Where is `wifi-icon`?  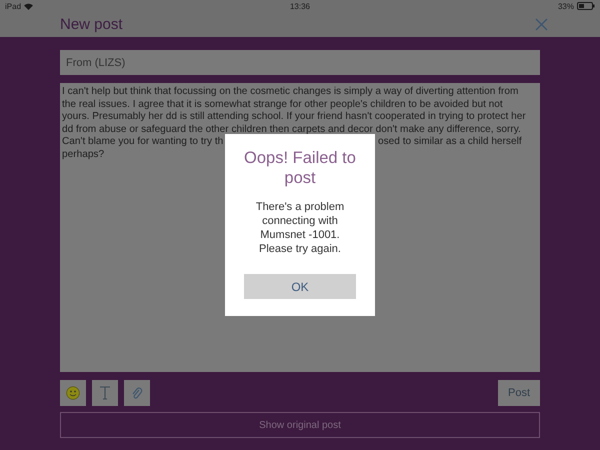
wifi-icon is located at coordinates (29, 6).